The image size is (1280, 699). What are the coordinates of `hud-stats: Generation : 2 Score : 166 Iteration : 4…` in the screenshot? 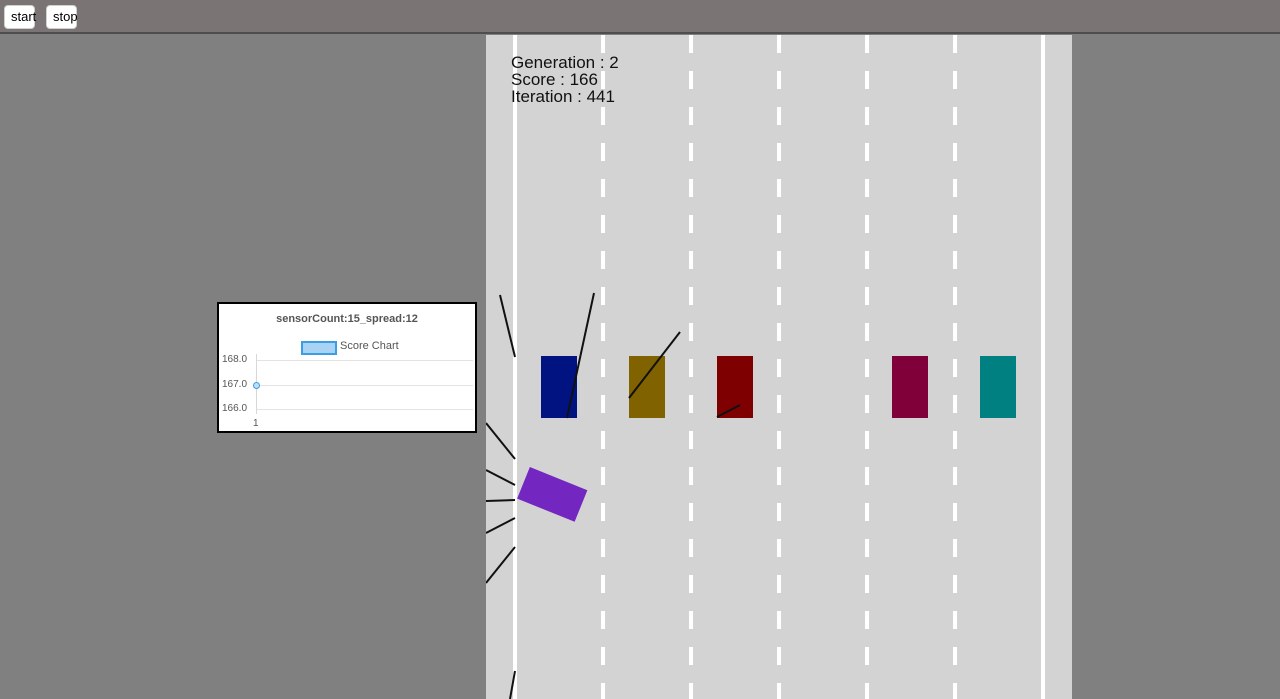 It's located at (565, 79).